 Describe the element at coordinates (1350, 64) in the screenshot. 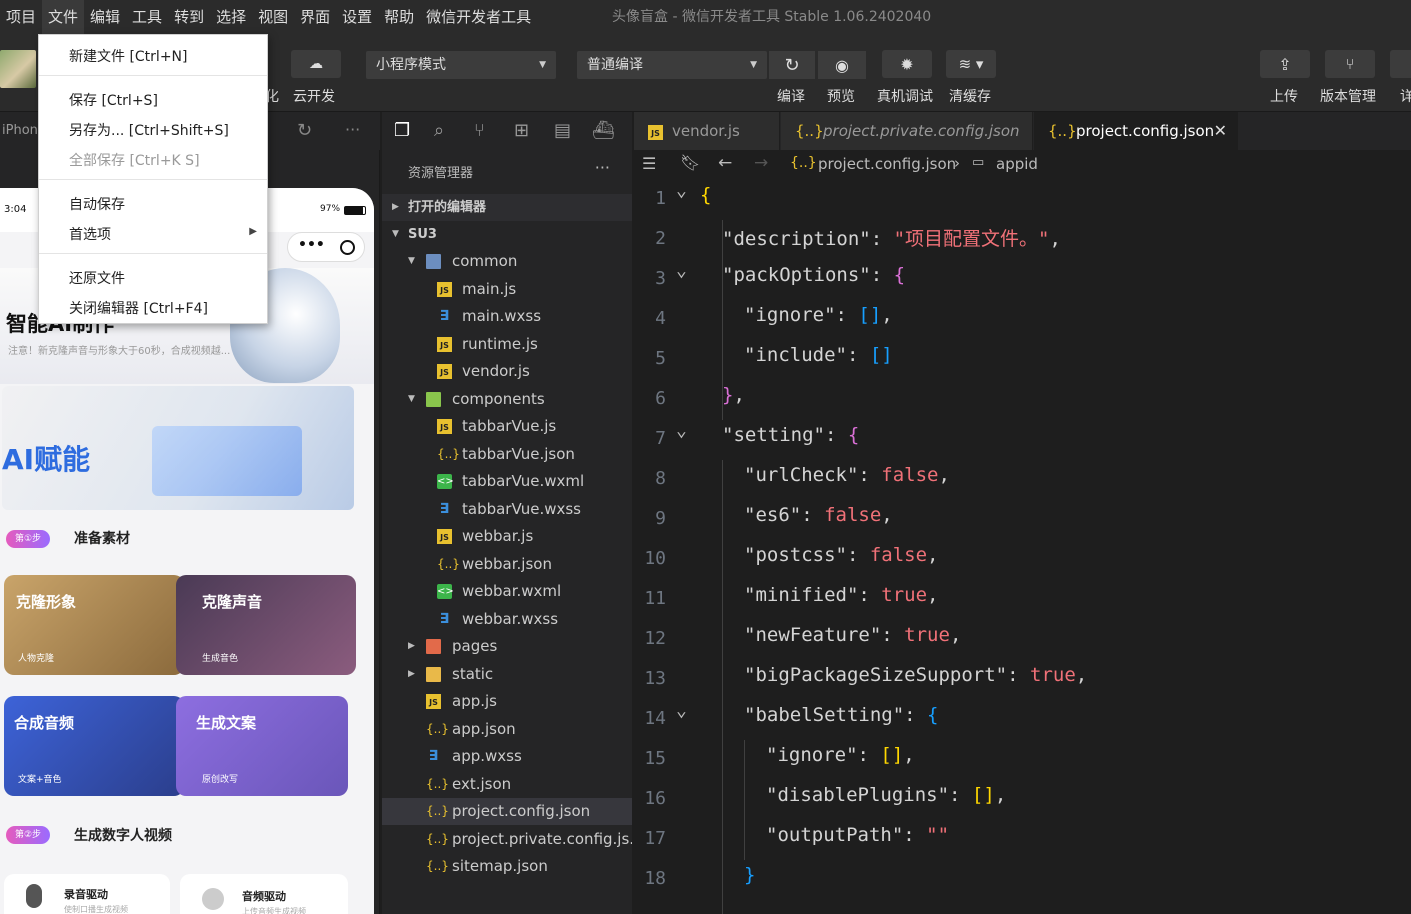

I see `version-button: ⑂` at that location.